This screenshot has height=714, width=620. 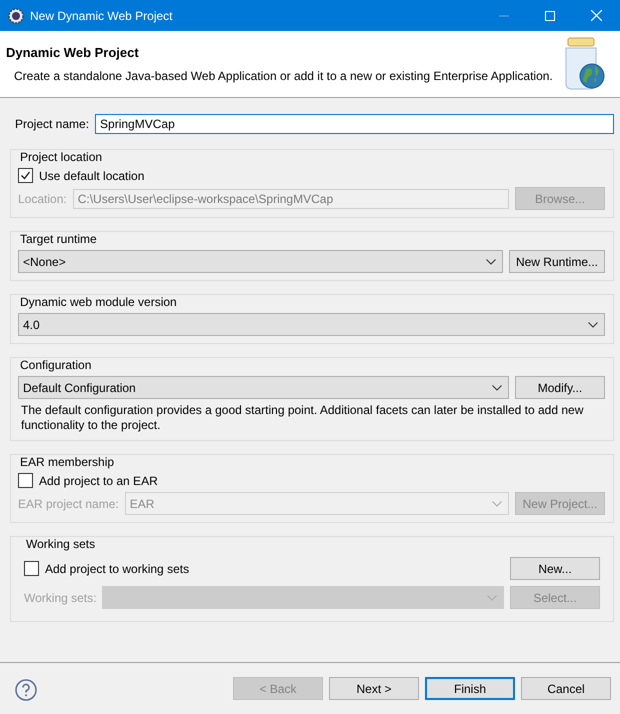 What do you see at coordinates (311, 324) in the screenshot?
I see `version-dropdown: 4.0` at bounding box center [311, 324].